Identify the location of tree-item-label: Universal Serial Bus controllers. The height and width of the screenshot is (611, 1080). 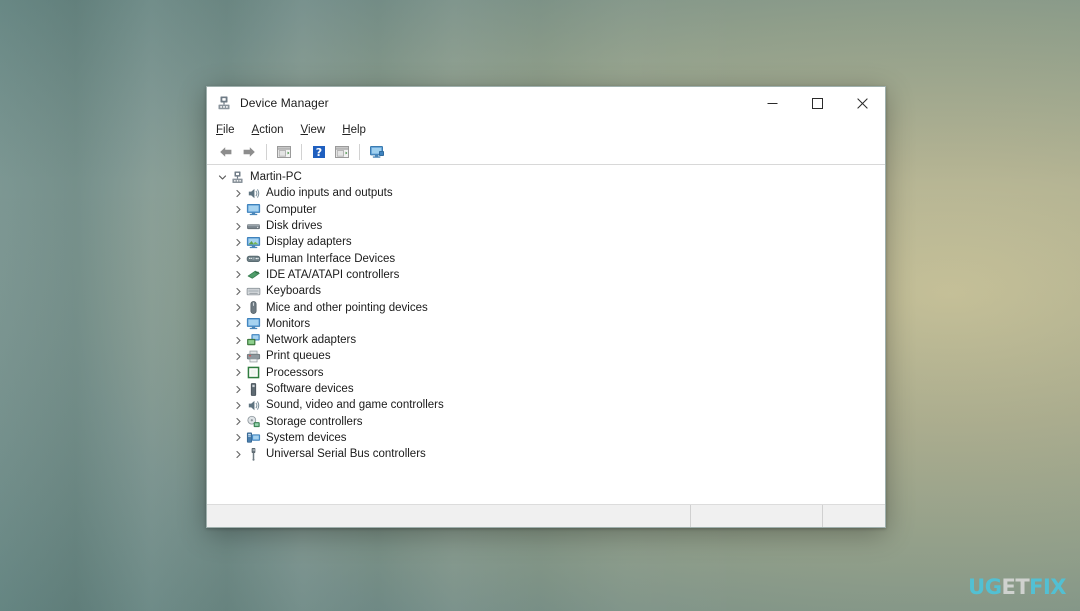
(346, 454).